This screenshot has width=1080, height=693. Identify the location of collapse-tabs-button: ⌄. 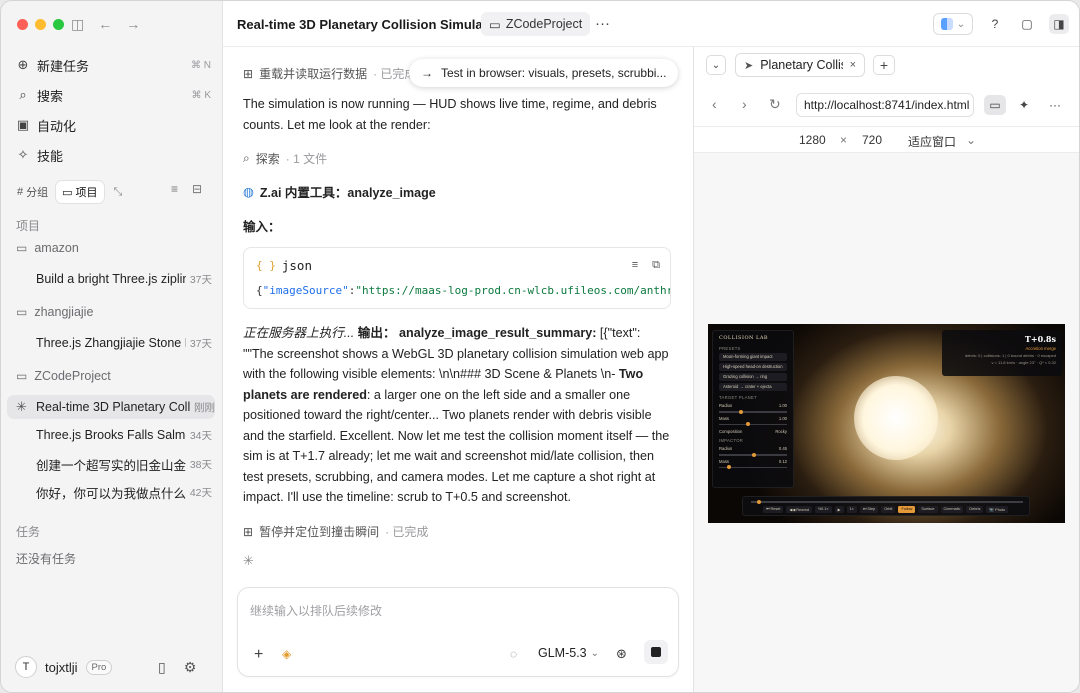
(716, 65).